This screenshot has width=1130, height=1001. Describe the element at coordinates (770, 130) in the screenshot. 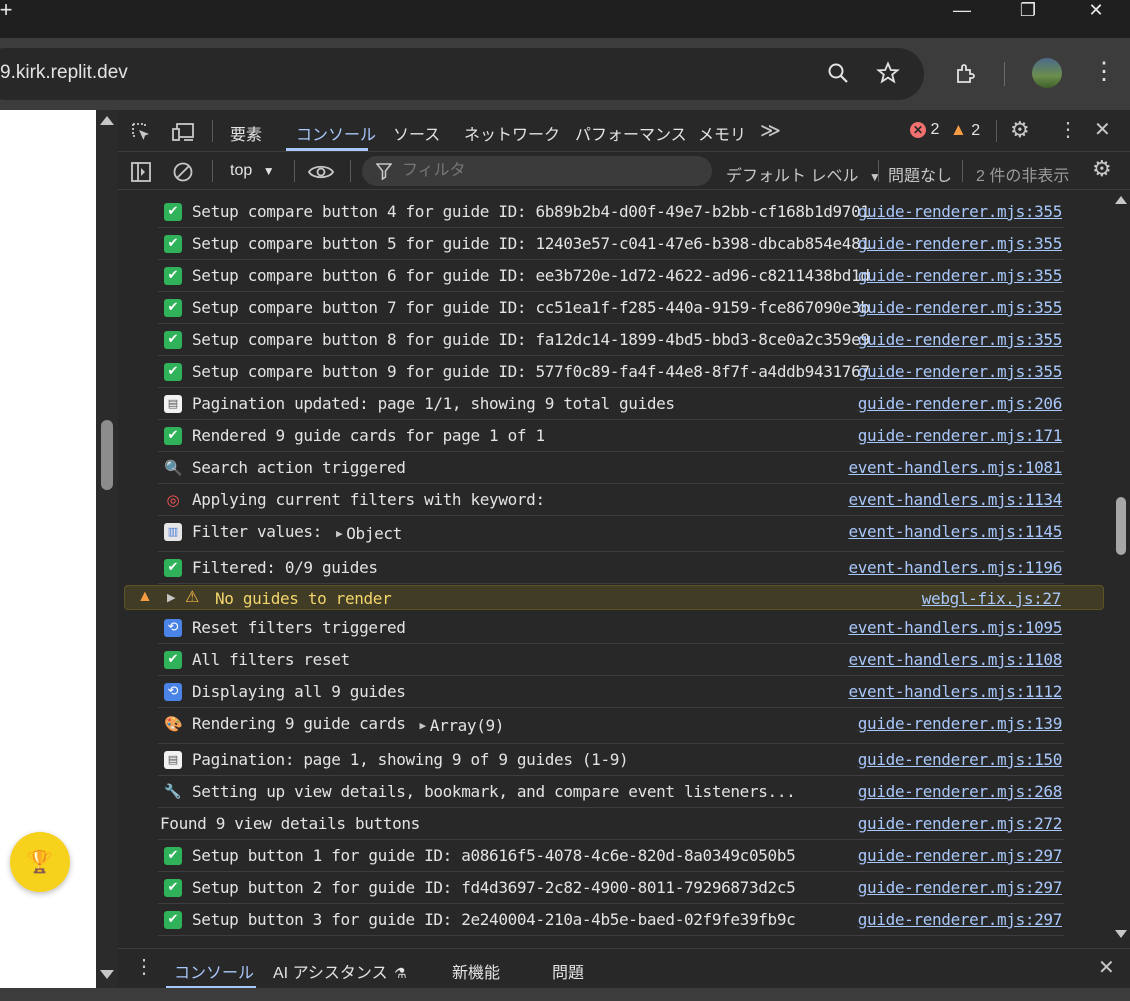

I see `more-tabs-icon: ≫` at that location.